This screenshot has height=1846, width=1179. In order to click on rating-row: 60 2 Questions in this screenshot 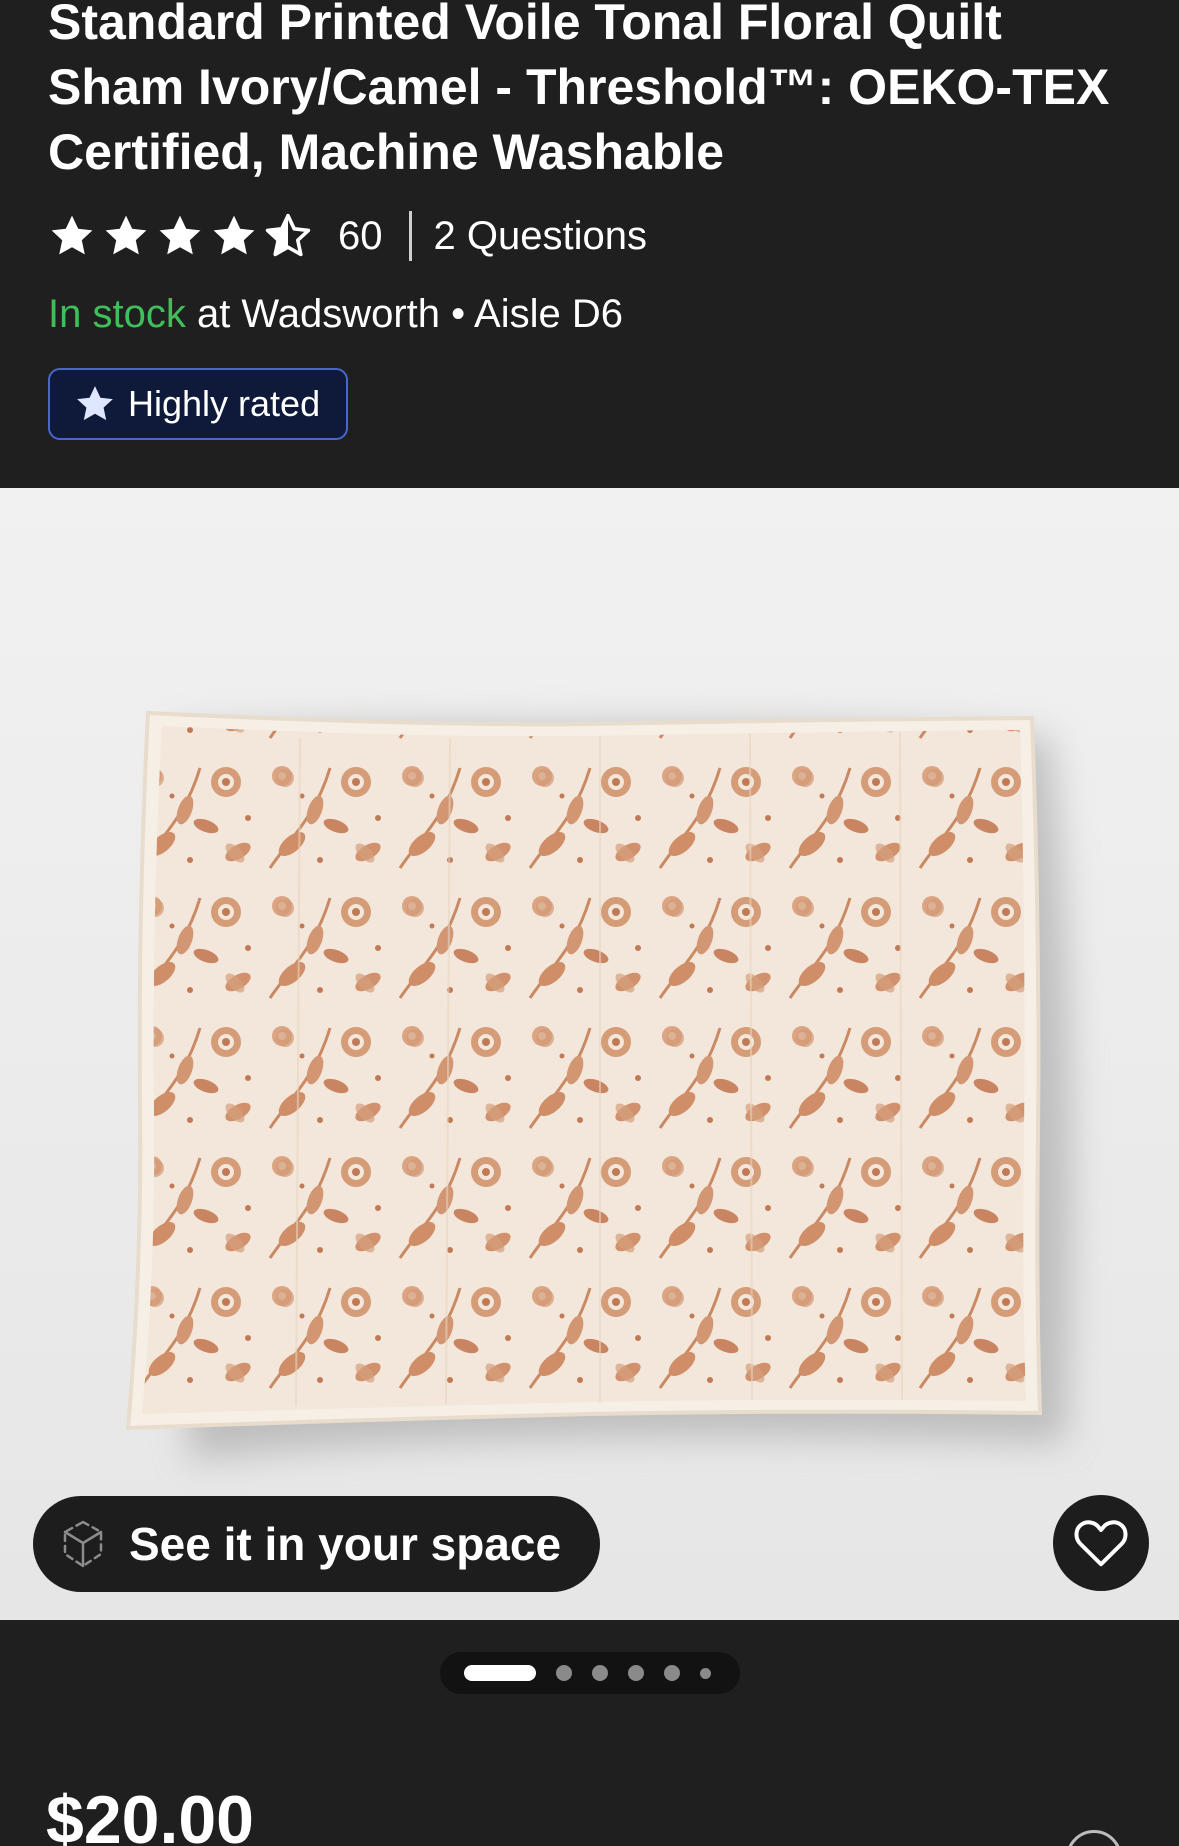, I will do `click(347, 236)`.